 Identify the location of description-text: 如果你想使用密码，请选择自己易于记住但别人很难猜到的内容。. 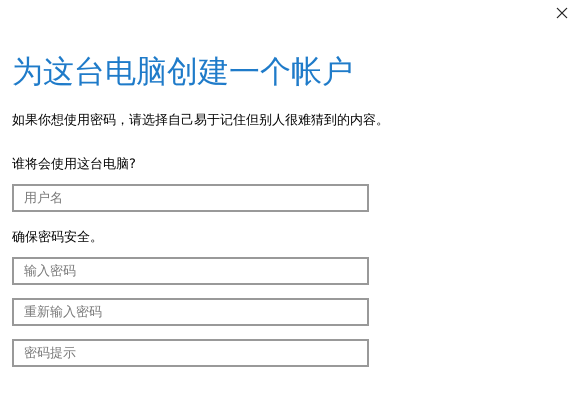
(200, 121).